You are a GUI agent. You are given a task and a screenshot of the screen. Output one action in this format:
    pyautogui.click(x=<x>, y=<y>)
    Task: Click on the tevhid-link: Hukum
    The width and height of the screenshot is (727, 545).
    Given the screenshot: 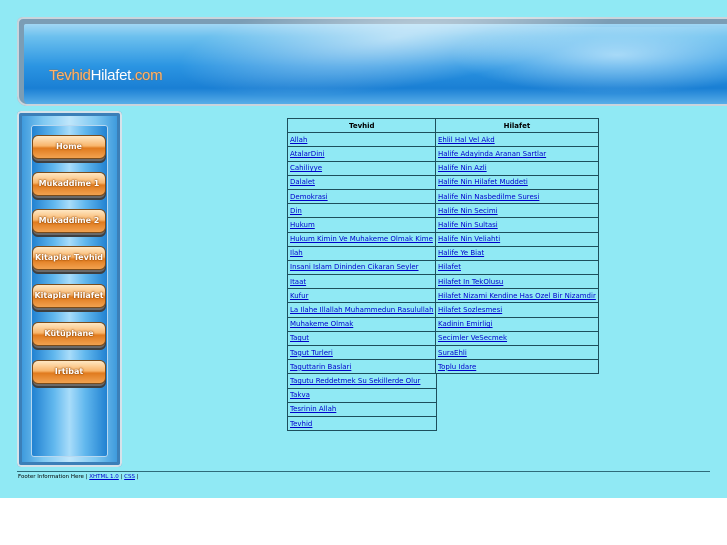 What is the action you would take?
    pyautogui.click(x=302, y=225)
    